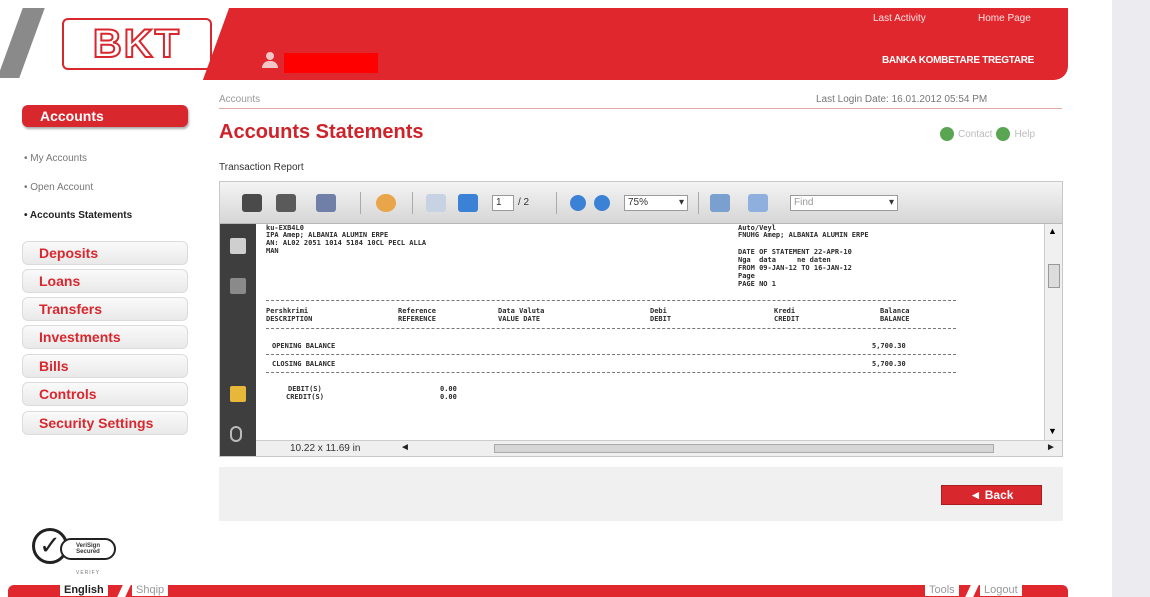 This screenshot has height=597, width=1150. I want to click on horizontal-scrollbar: 10.22 x 11.69 in ◄ ►, so click(659, 448).